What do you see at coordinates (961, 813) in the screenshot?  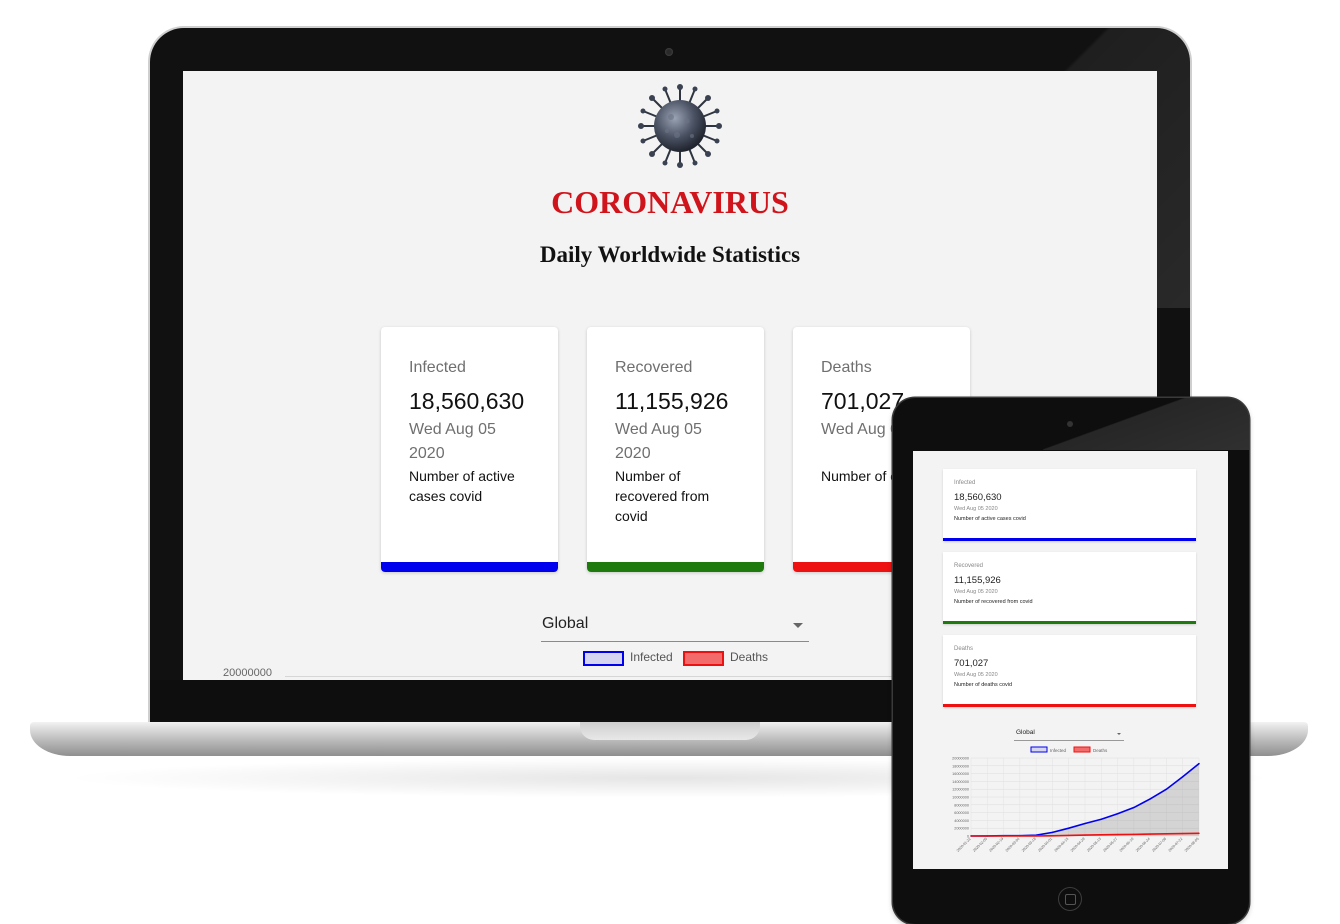 I see `y-tick-label: 6000000` at bounding box center [961, 813].